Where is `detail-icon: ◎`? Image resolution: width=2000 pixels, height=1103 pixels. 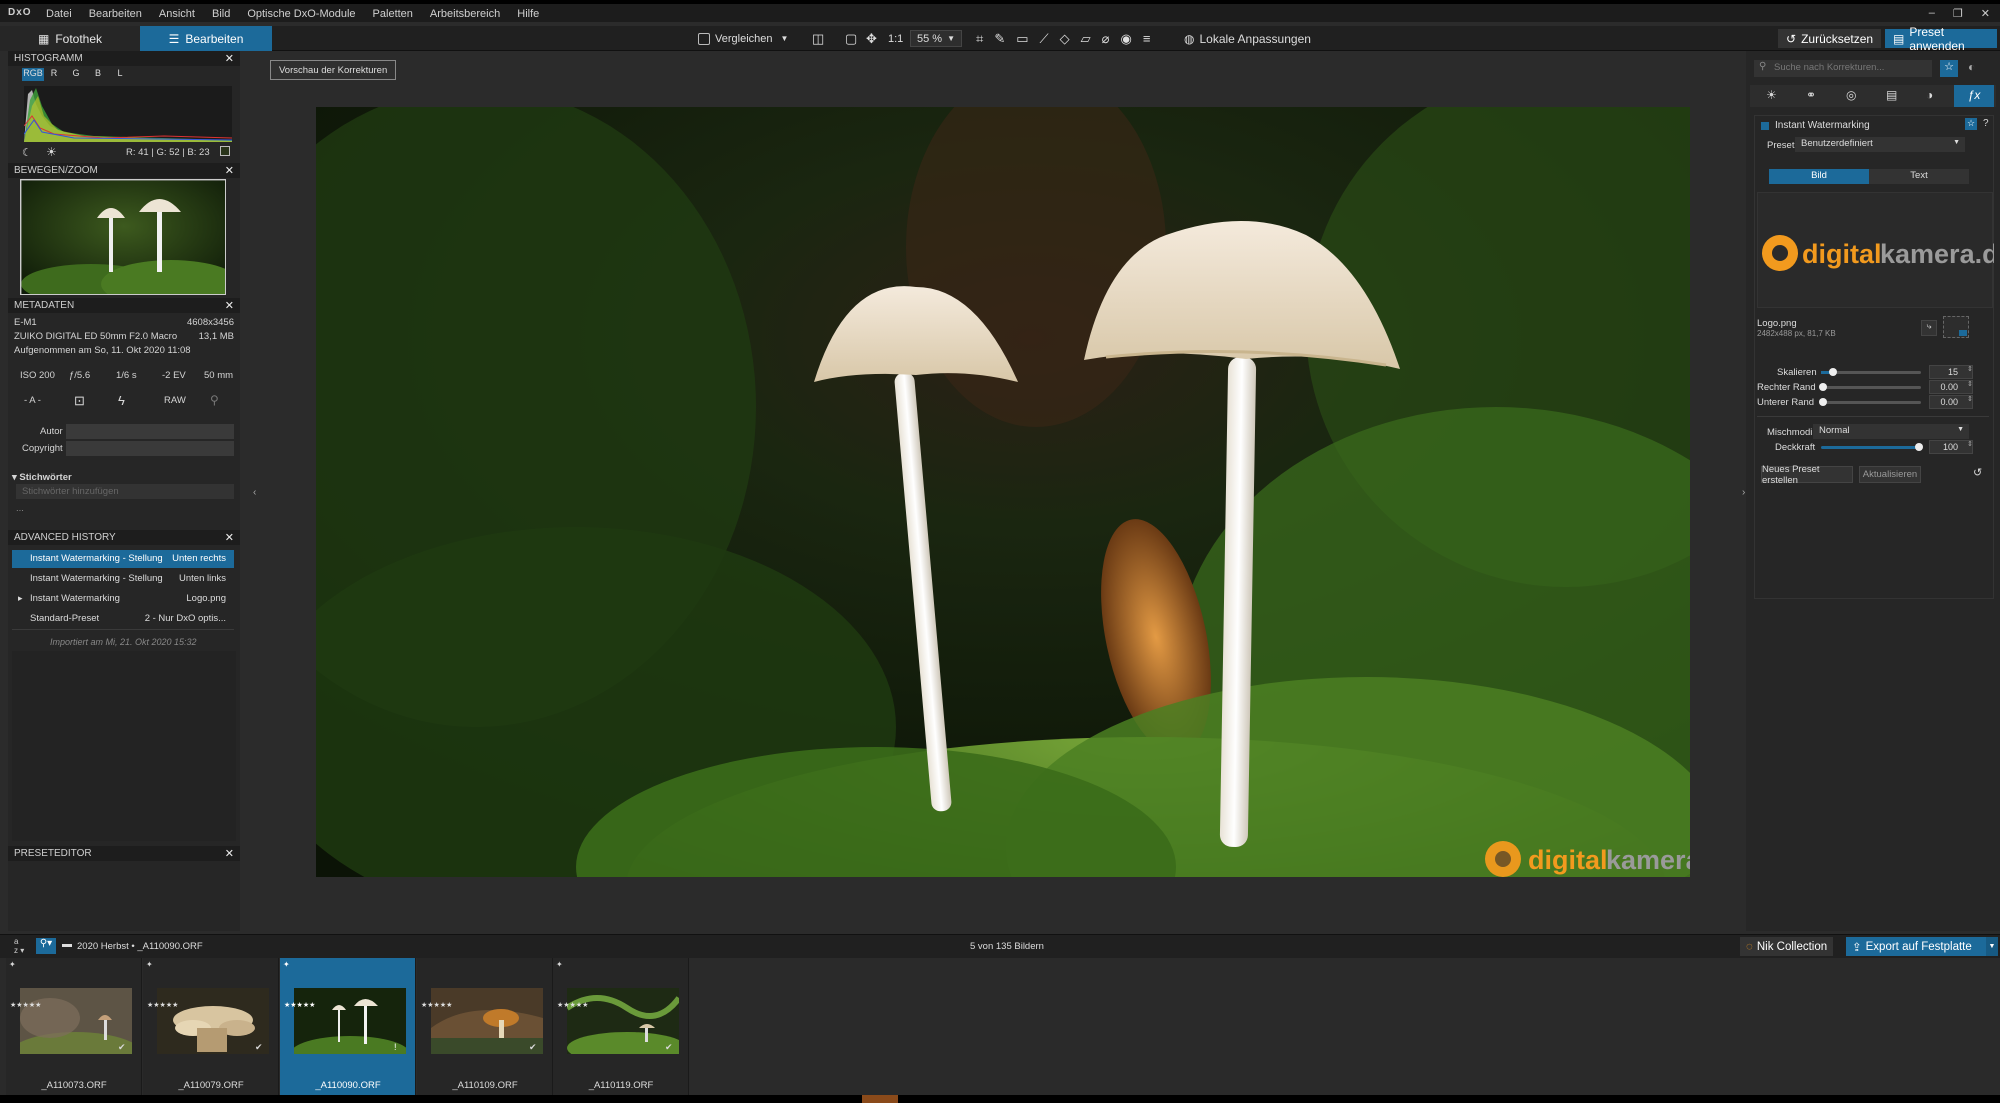
detail-icon: ◎ is located at coordinates (1851, 95).